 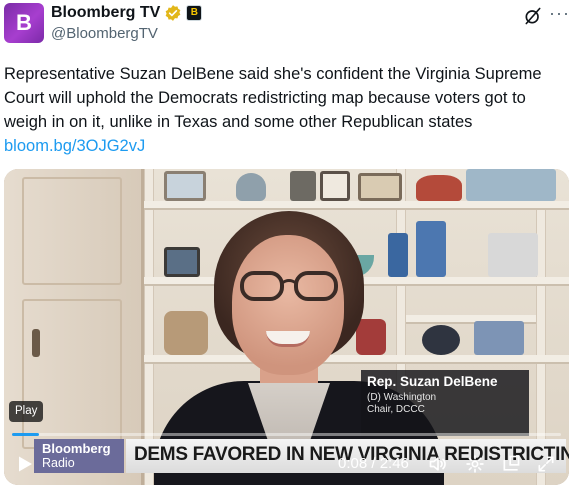 I want to click on avatar: B, so click(x=24, y=23).